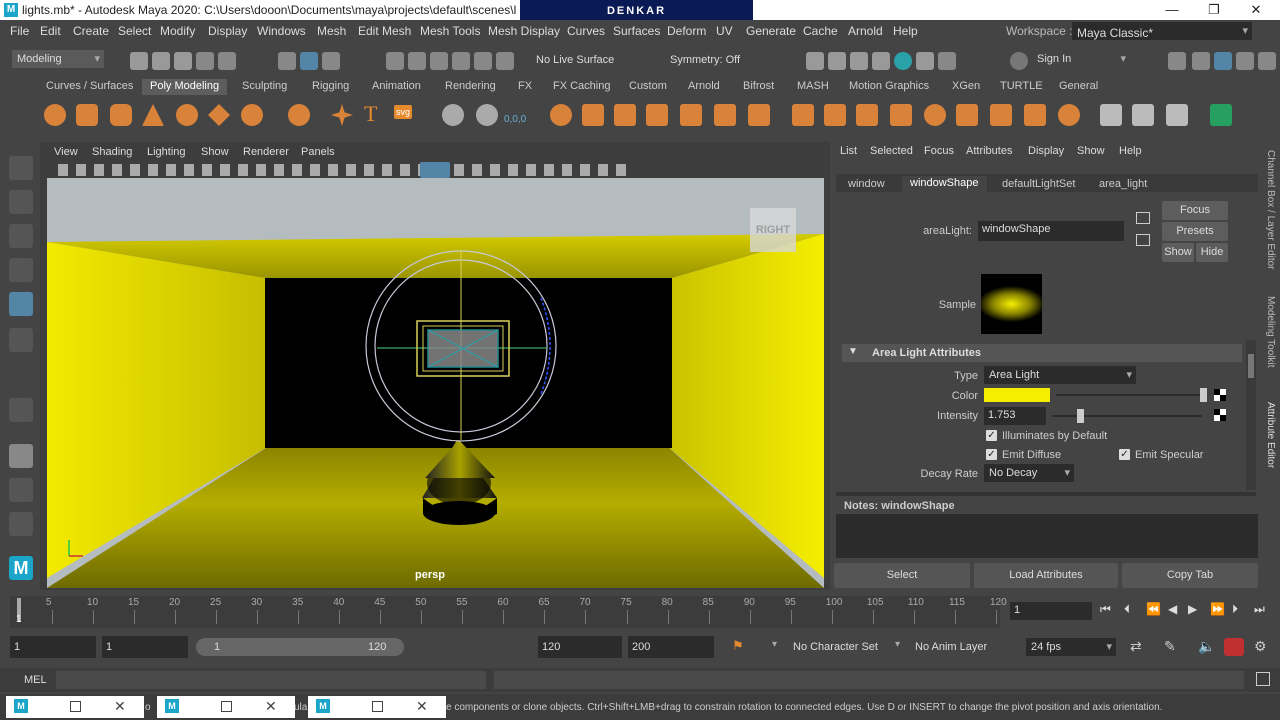 The image size is (1280, 720). What do you see at coordinates (903, 61) in the screenshot?
I see `hypershade-icon` at bounding box center [903, 61].